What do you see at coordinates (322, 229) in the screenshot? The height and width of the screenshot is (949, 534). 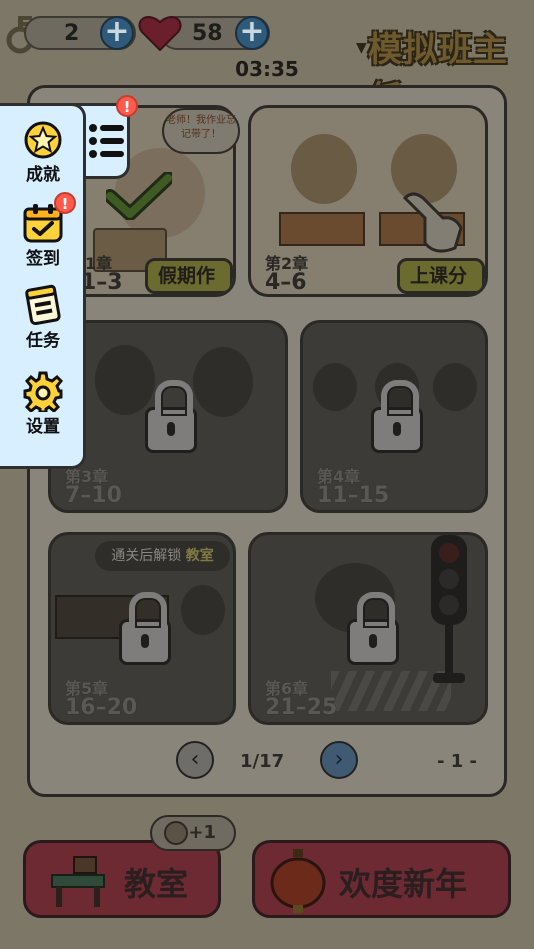 I see `desk-left` at bounding box center [322, 229].